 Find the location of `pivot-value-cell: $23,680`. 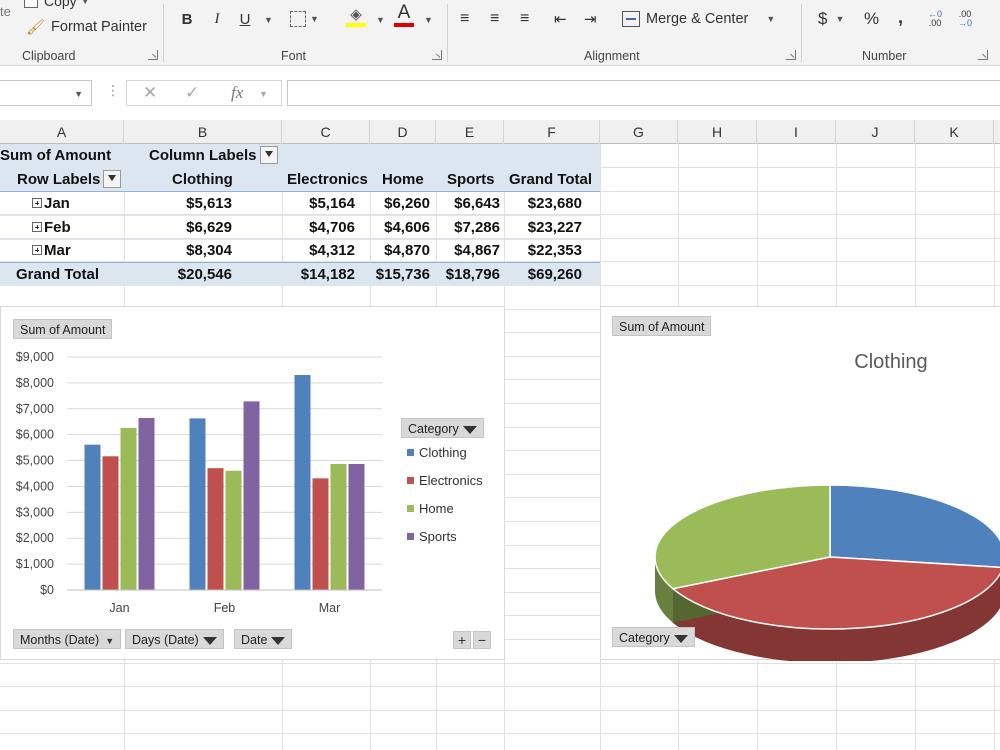

pivot-value-cell: $23,680 is located at coordinates (543, 204).